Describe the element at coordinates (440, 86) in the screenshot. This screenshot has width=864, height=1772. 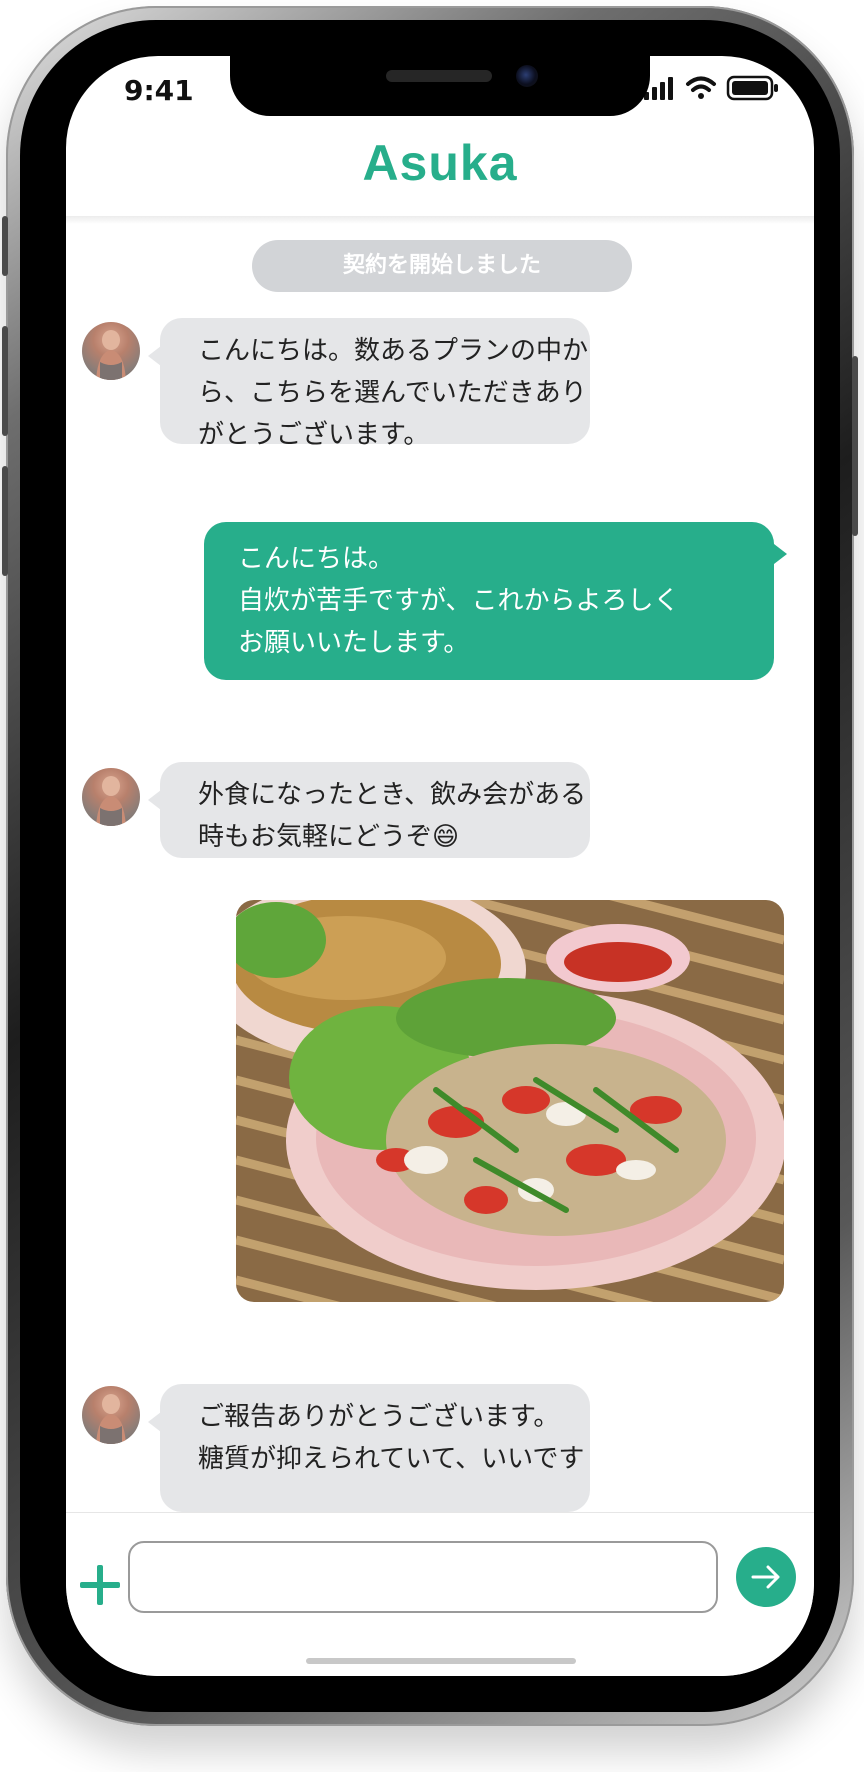
I see `notch` at that location.